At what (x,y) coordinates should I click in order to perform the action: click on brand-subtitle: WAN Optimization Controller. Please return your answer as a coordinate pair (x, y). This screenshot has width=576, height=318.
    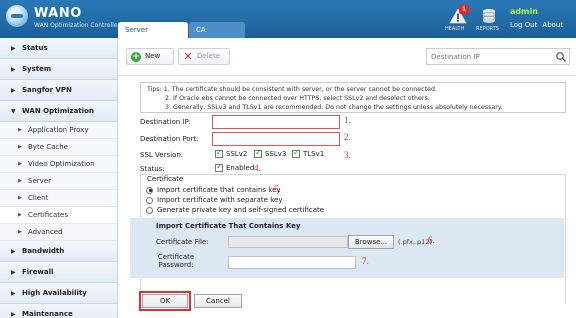
    Looking at the image, I should click on (77, 25).